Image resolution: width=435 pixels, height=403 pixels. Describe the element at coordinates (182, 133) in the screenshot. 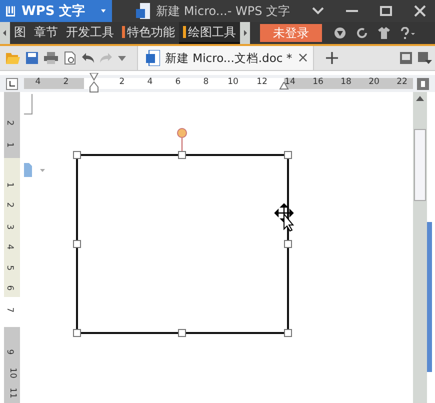

I see `rotation-handle` at that location.